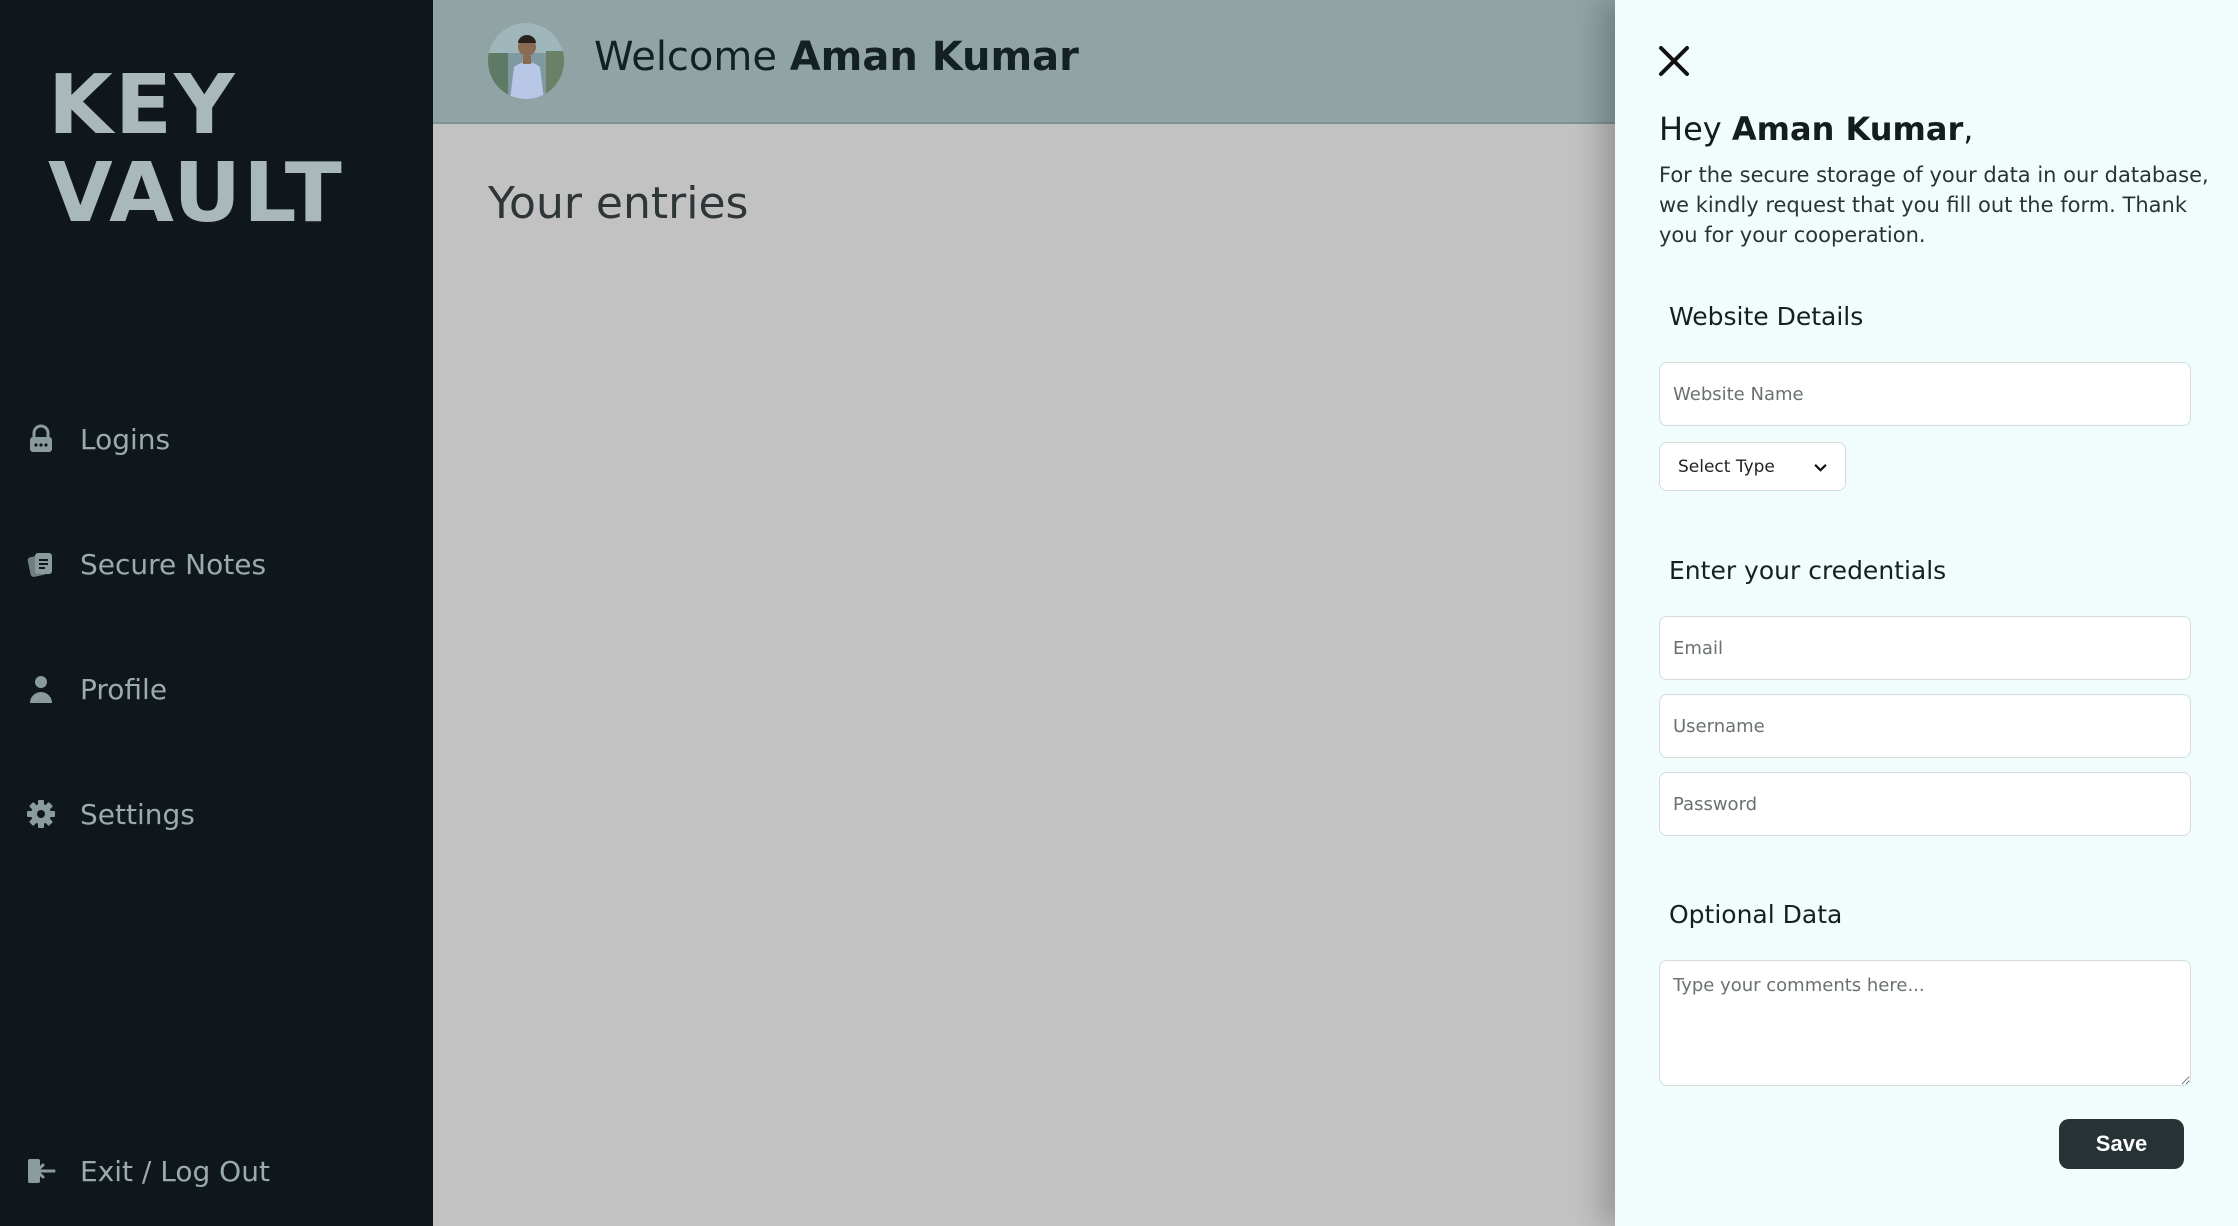  I want to click on sidebar-item-label: Logins, so click(125, 439).